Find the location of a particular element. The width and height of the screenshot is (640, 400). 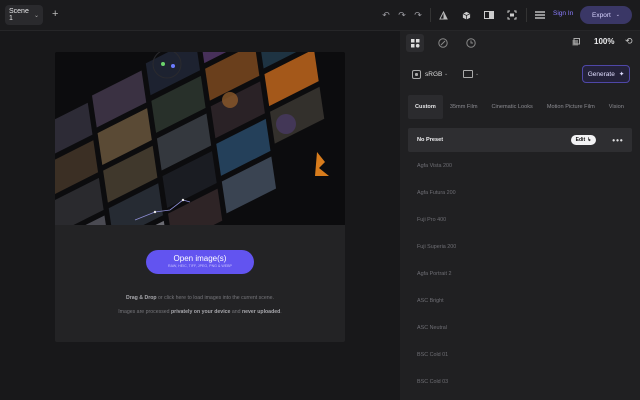

preset-item: BSC Cold 01 is located at coordinates (520, 354).